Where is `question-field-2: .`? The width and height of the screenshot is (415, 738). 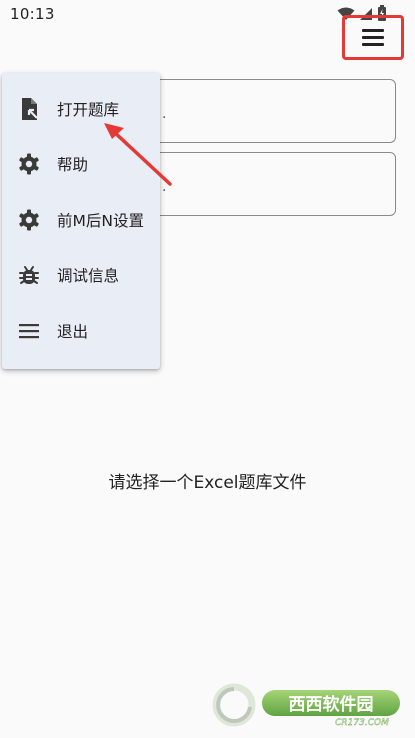
question-field-2: . is located at coordinates (272, 184).